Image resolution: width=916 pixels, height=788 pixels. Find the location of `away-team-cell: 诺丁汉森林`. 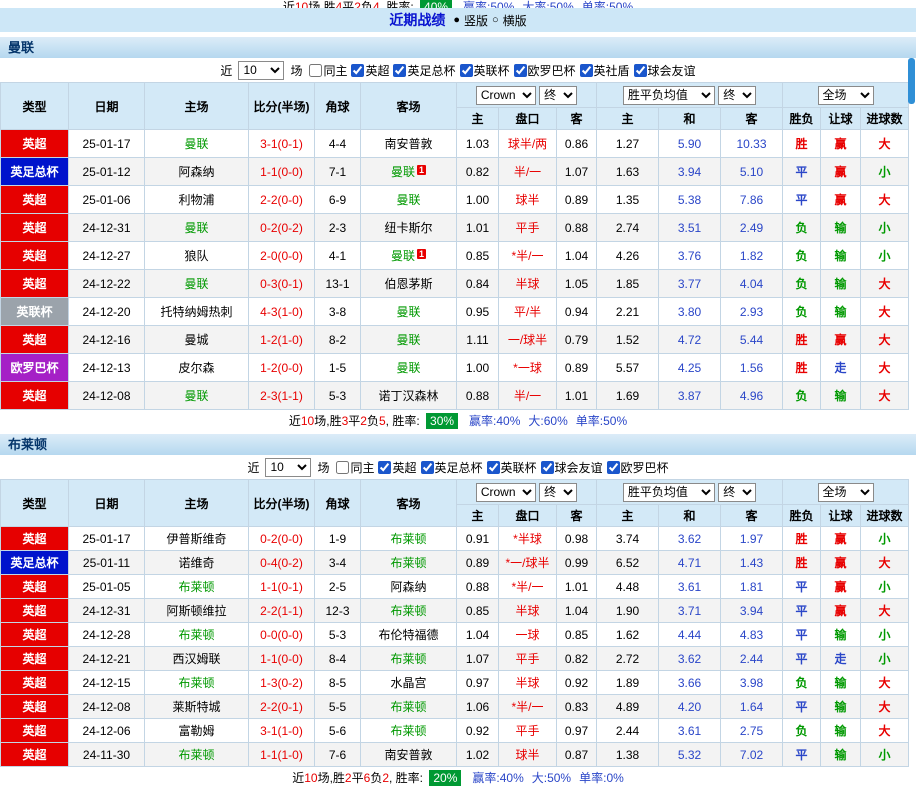

away-team-cell: 诺丁汉森林 is located at coordinates (408, 395).